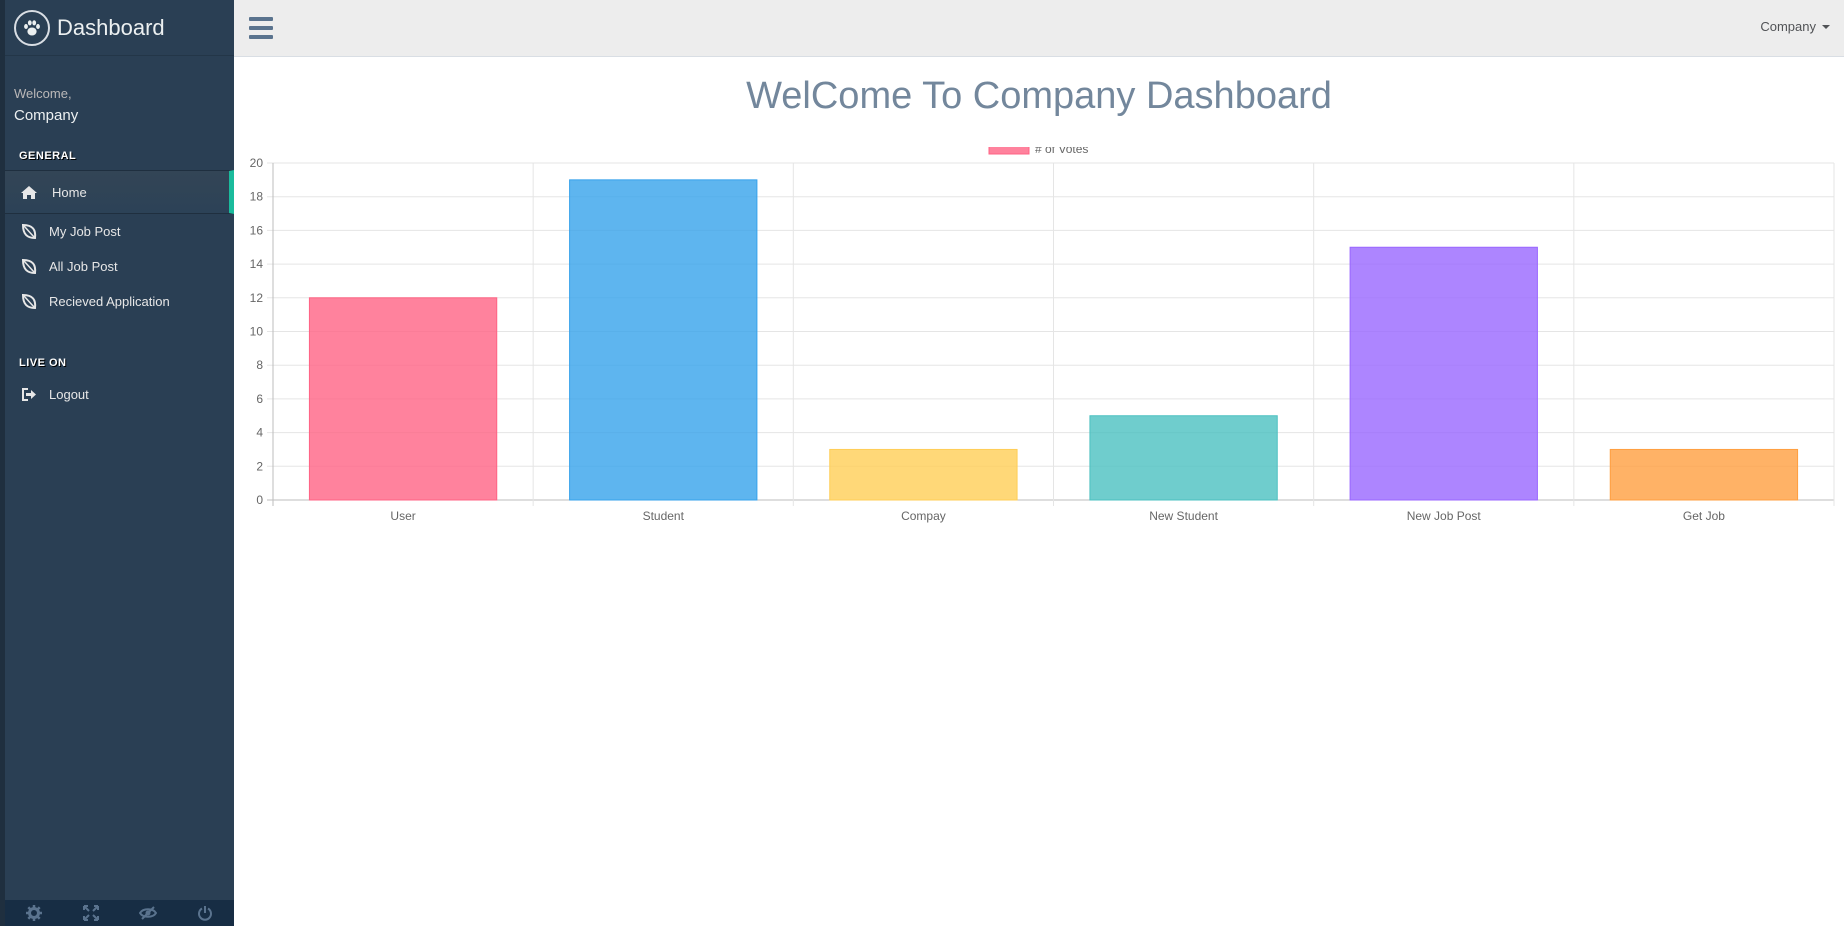 The image size is (1844, 926). I want to click on menu-toggle-icon, so click(261, 28).